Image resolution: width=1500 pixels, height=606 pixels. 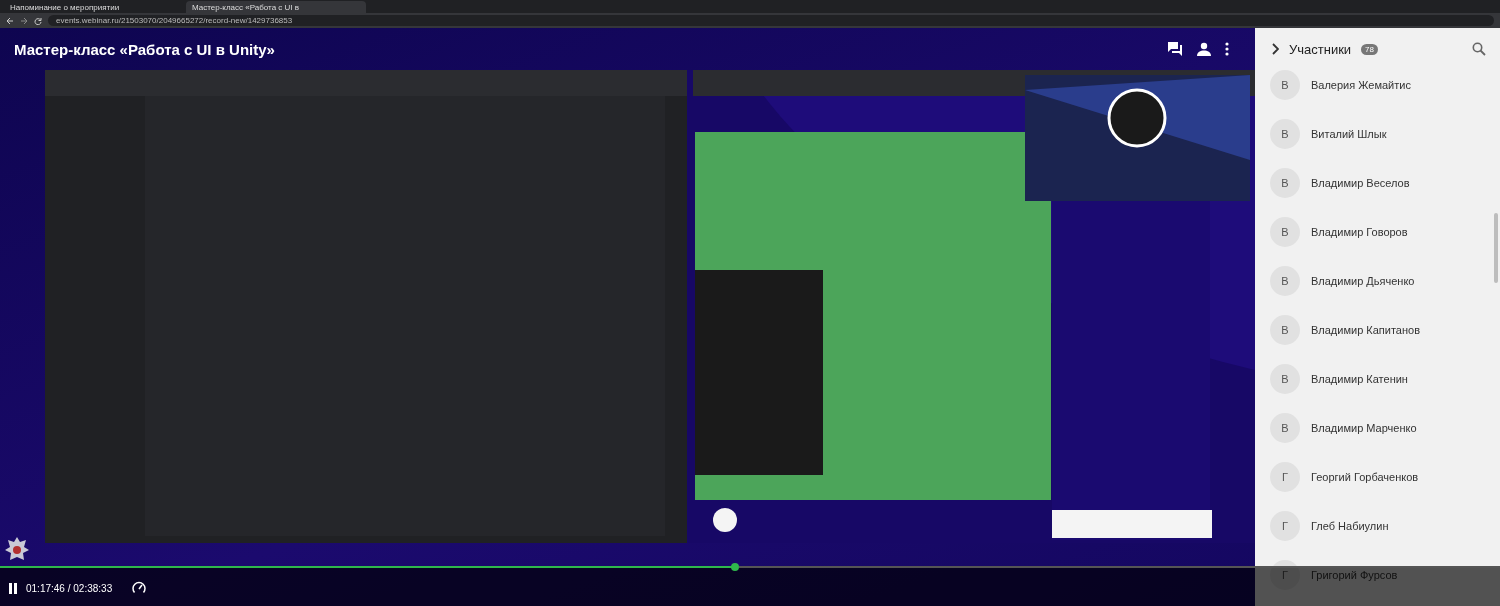 What do you see at coordinates (1369, 49) in the screenshot?
I see `participant-count: 78` at bounding box center [1369, 49].